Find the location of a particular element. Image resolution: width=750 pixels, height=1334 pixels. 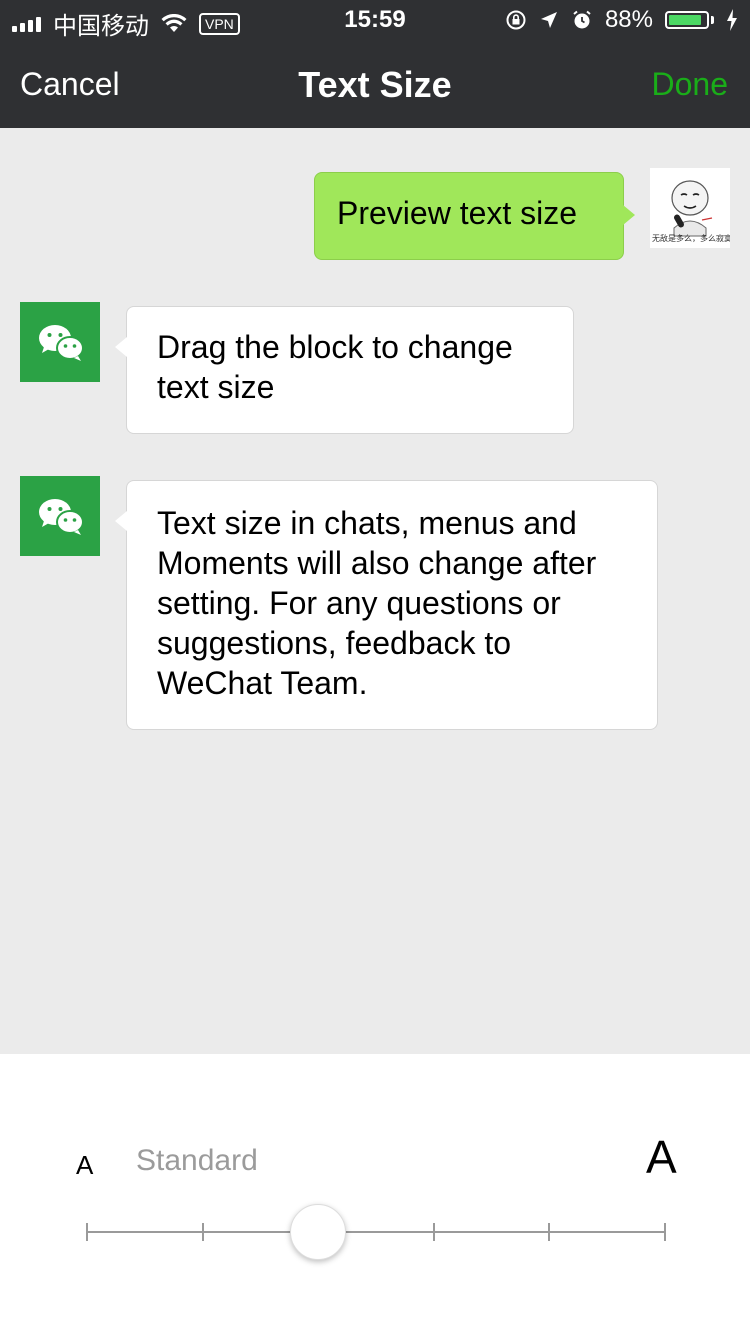

chat-bubble-me: Preview text size is located at coordinates (474, 216).